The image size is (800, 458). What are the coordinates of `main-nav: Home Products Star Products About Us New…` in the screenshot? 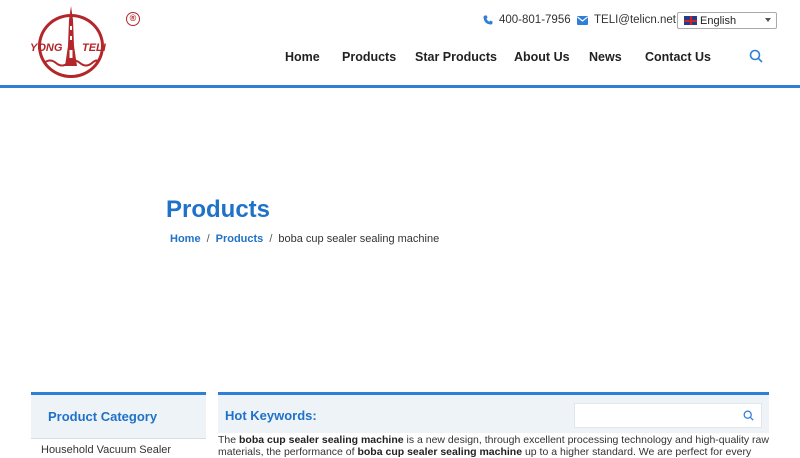 It's located at (400, 58).